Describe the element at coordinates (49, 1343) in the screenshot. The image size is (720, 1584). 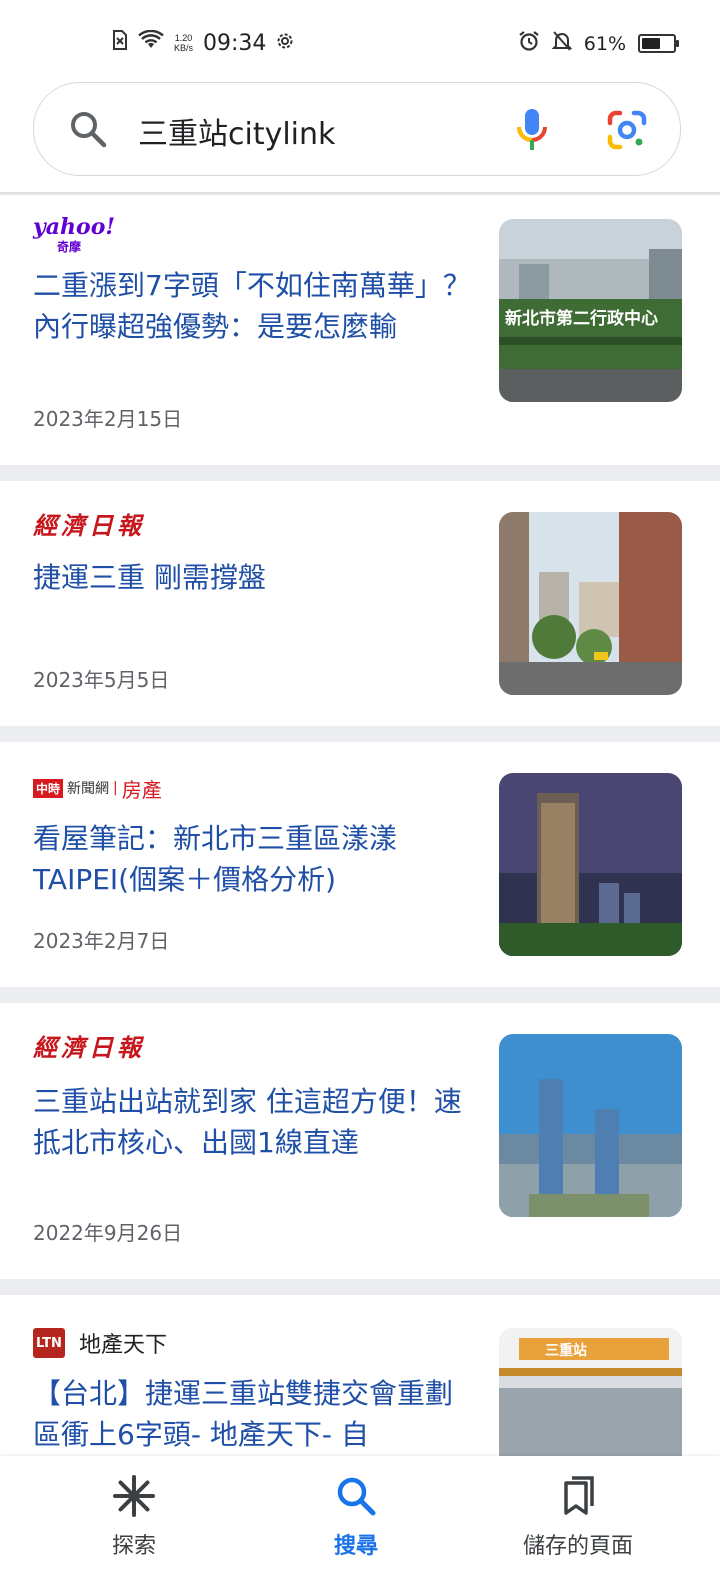
I see `ltn-logo: LTN` at that location.